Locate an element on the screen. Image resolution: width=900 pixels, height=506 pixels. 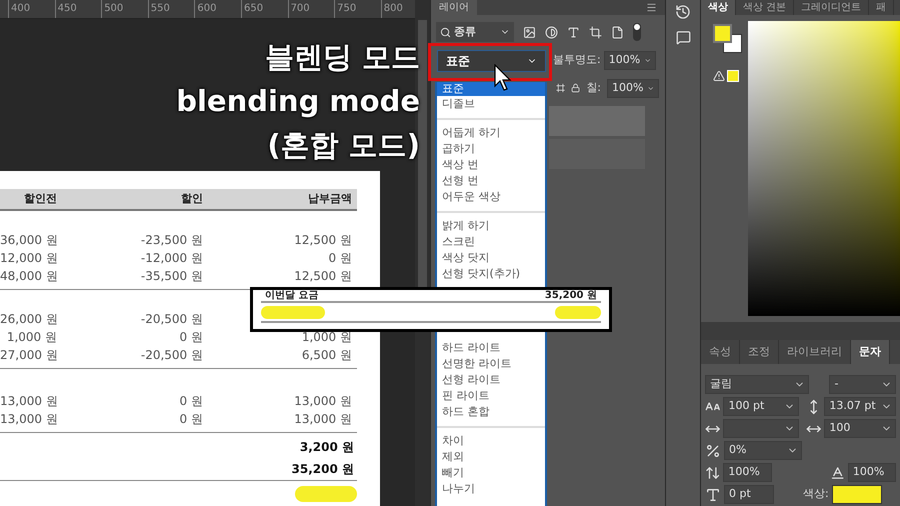
panel-tab: 레이어 is located at coordinates (454, 7).